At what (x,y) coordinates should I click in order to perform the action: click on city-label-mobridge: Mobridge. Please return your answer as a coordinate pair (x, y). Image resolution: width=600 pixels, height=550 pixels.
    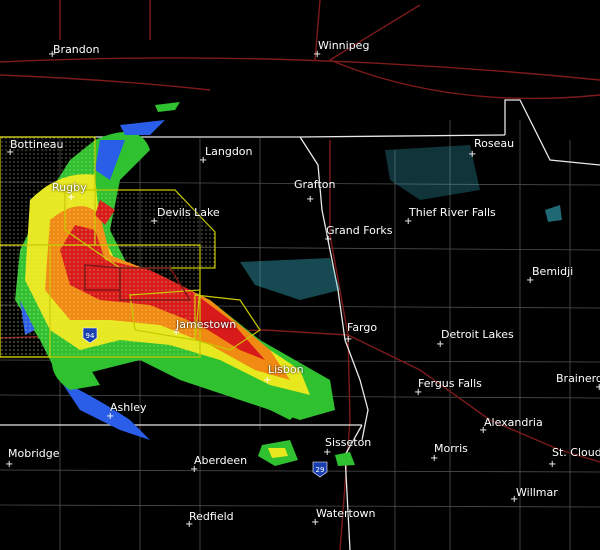
    Looking at the image, I should click on (34, 453).